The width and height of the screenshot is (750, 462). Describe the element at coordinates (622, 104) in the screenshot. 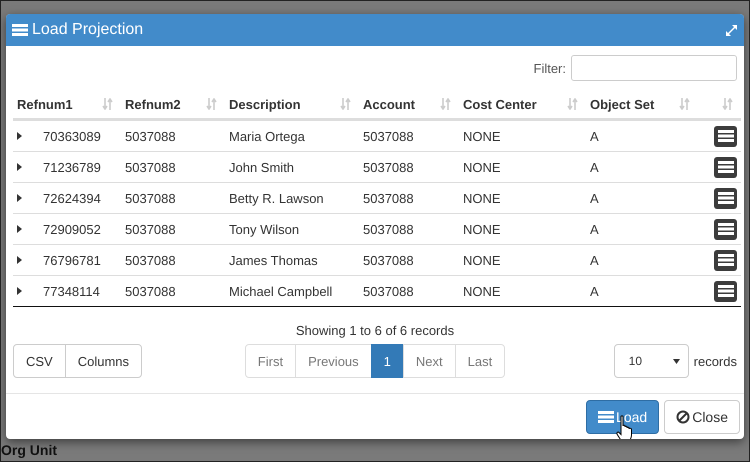

I see `column-header: Object Set` at that location.